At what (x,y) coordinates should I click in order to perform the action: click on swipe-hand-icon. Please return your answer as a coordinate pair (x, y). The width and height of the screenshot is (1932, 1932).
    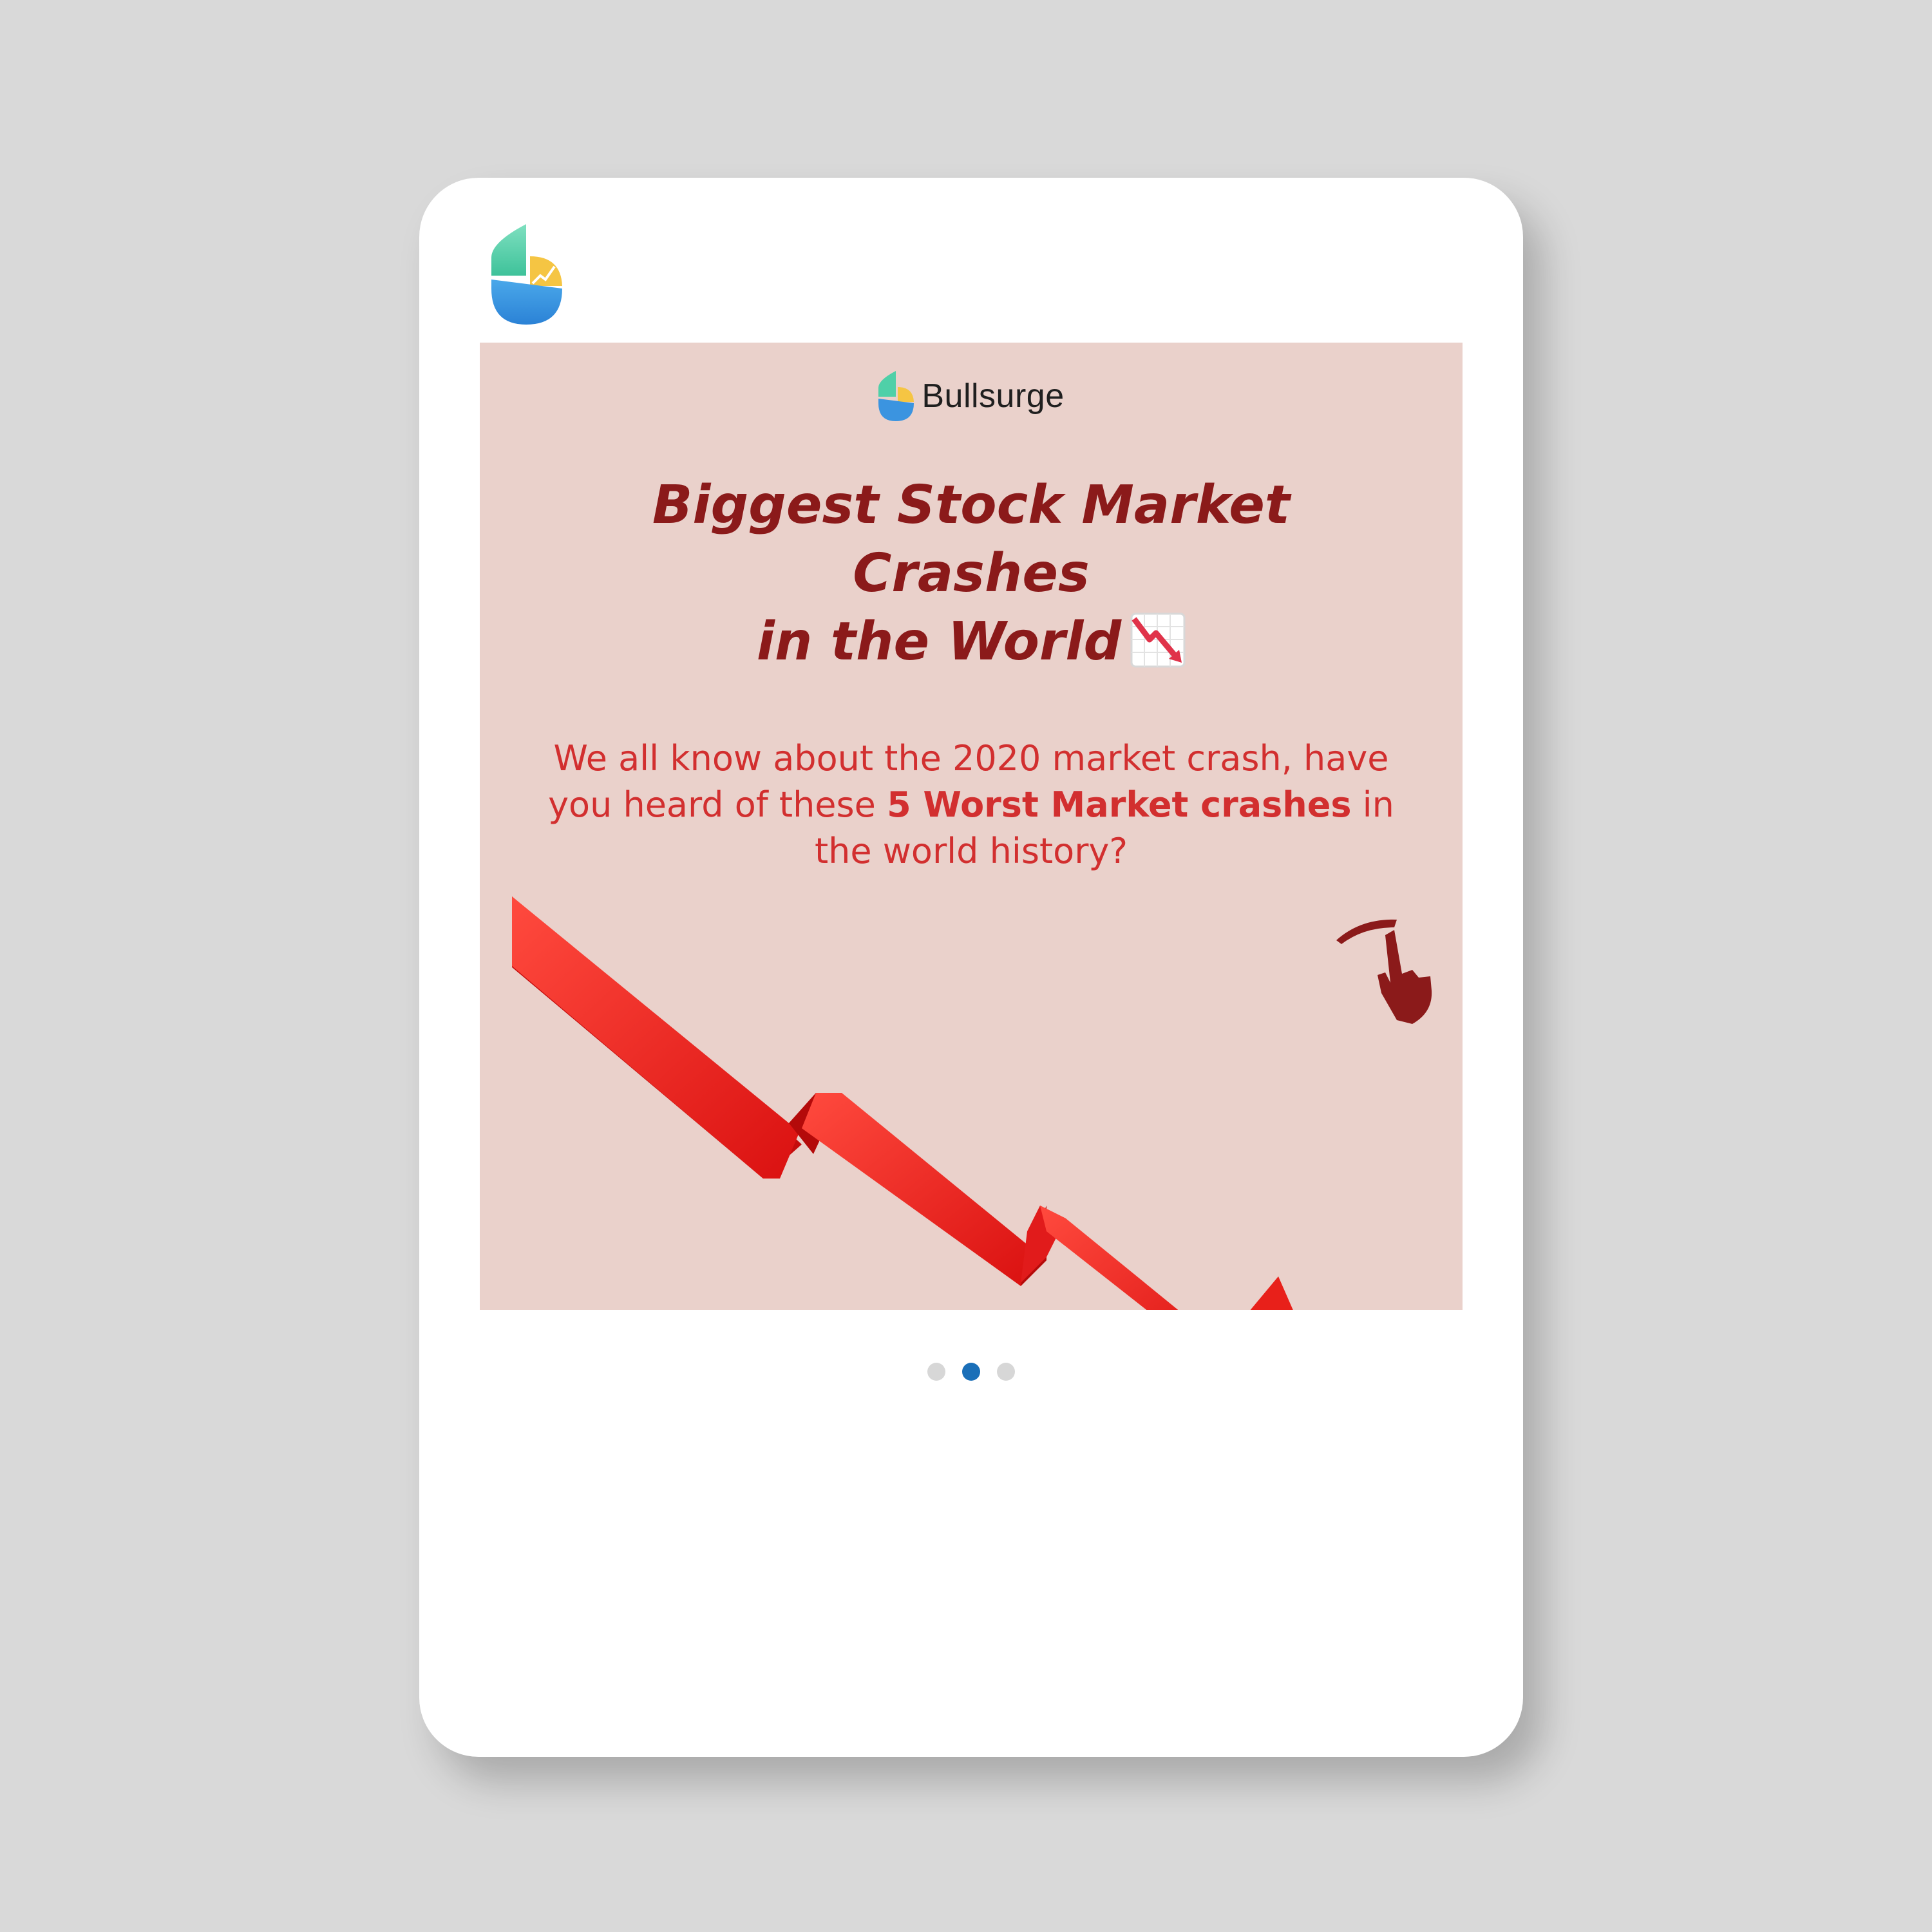
    Looking at the image, I should click on (1386, 971).